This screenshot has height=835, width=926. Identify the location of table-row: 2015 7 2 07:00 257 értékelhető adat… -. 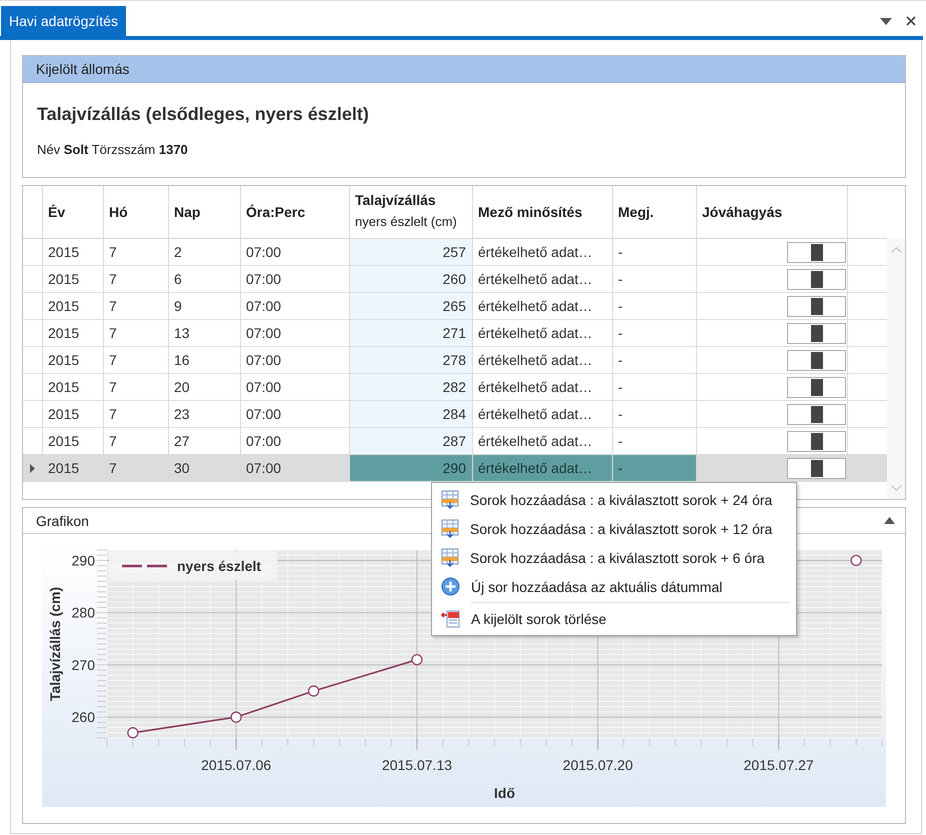
(455, 252).